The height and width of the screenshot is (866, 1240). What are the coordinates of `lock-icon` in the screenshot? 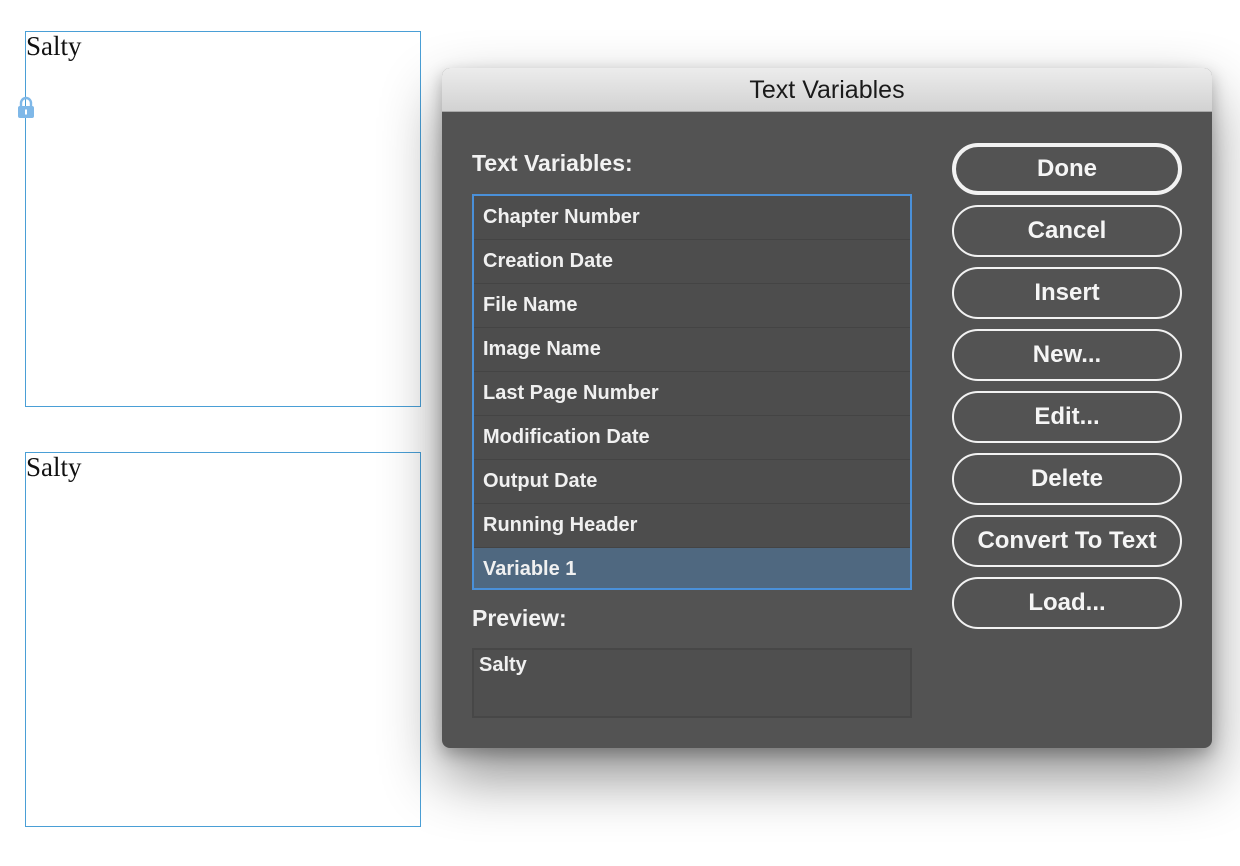 It's located at (26, 108).